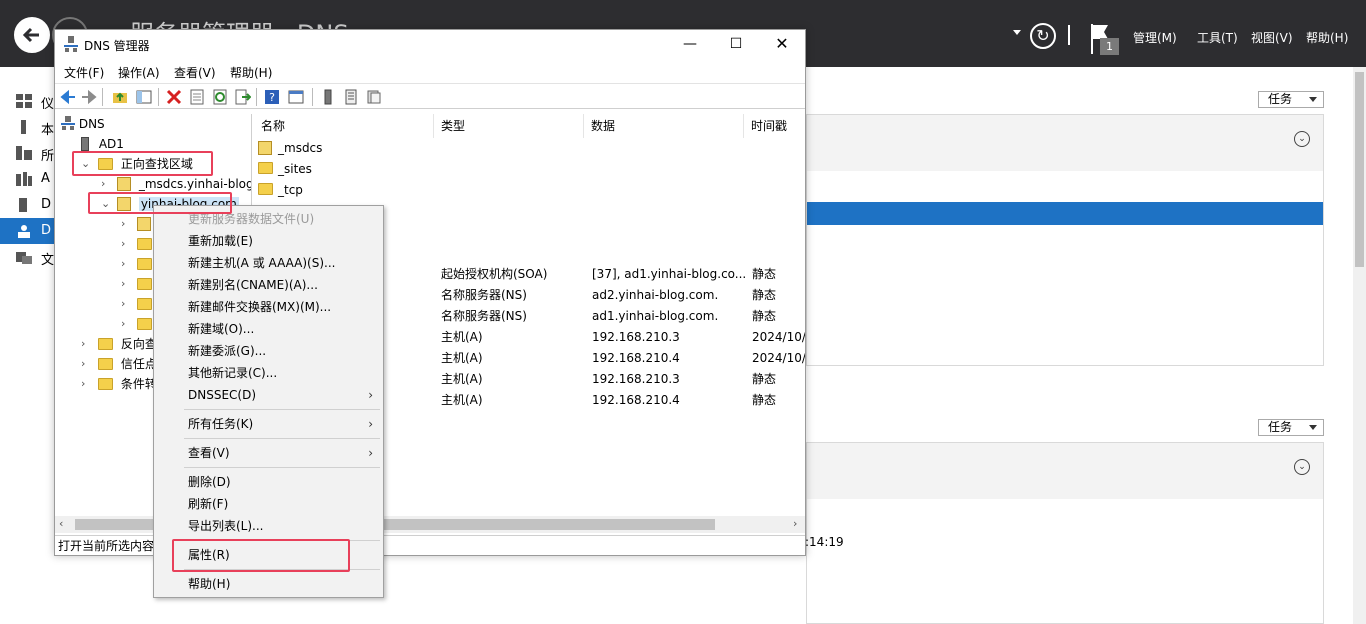 Image resolution: width=1366 pixels, height=624 pixels. What do you see at coordinates (1217, 37) in the screenshot?
I see `menu-tools: 工具(T)` at bounding box center [1217, 37].